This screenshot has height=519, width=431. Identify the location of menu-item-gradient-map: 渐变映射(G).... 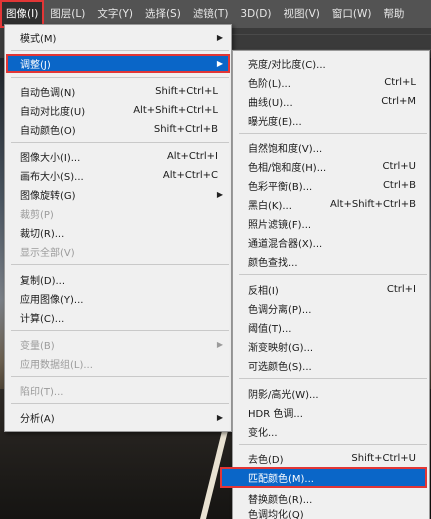
(331, 346).